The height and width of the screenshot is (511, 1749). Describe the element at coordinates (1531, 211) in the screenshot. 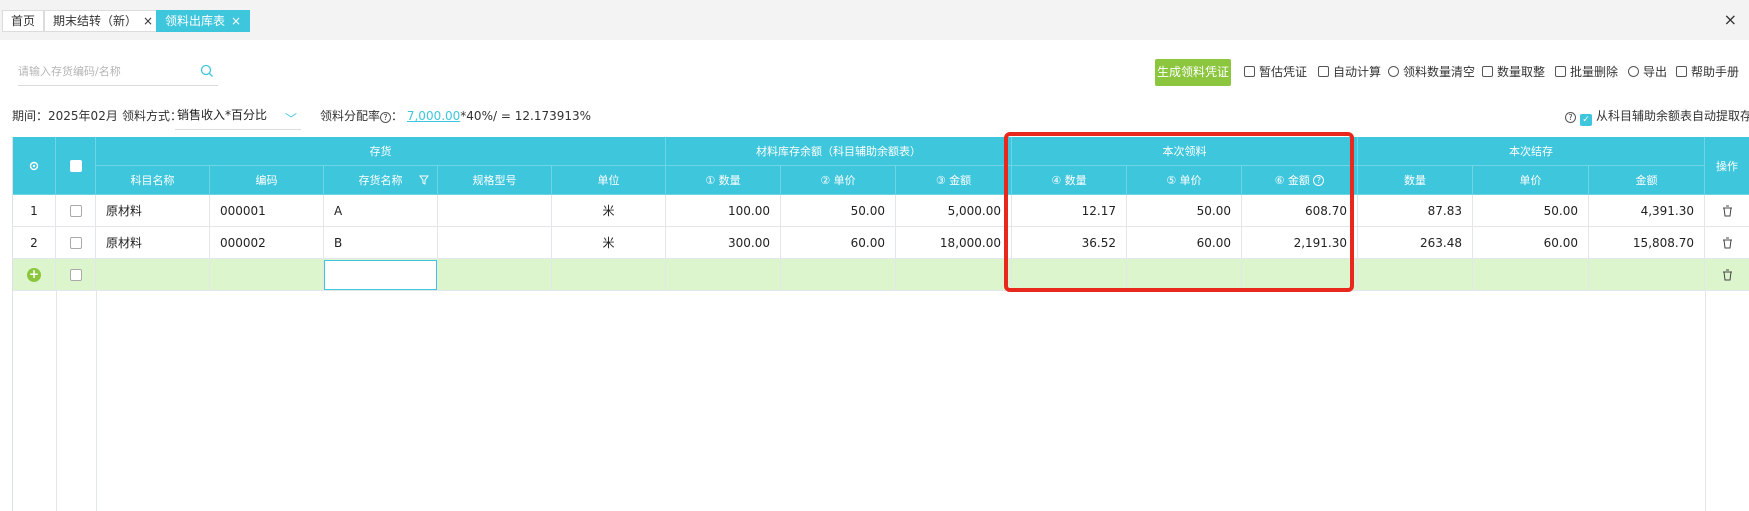

I see `cell-bal-price: 50.00` at that location.